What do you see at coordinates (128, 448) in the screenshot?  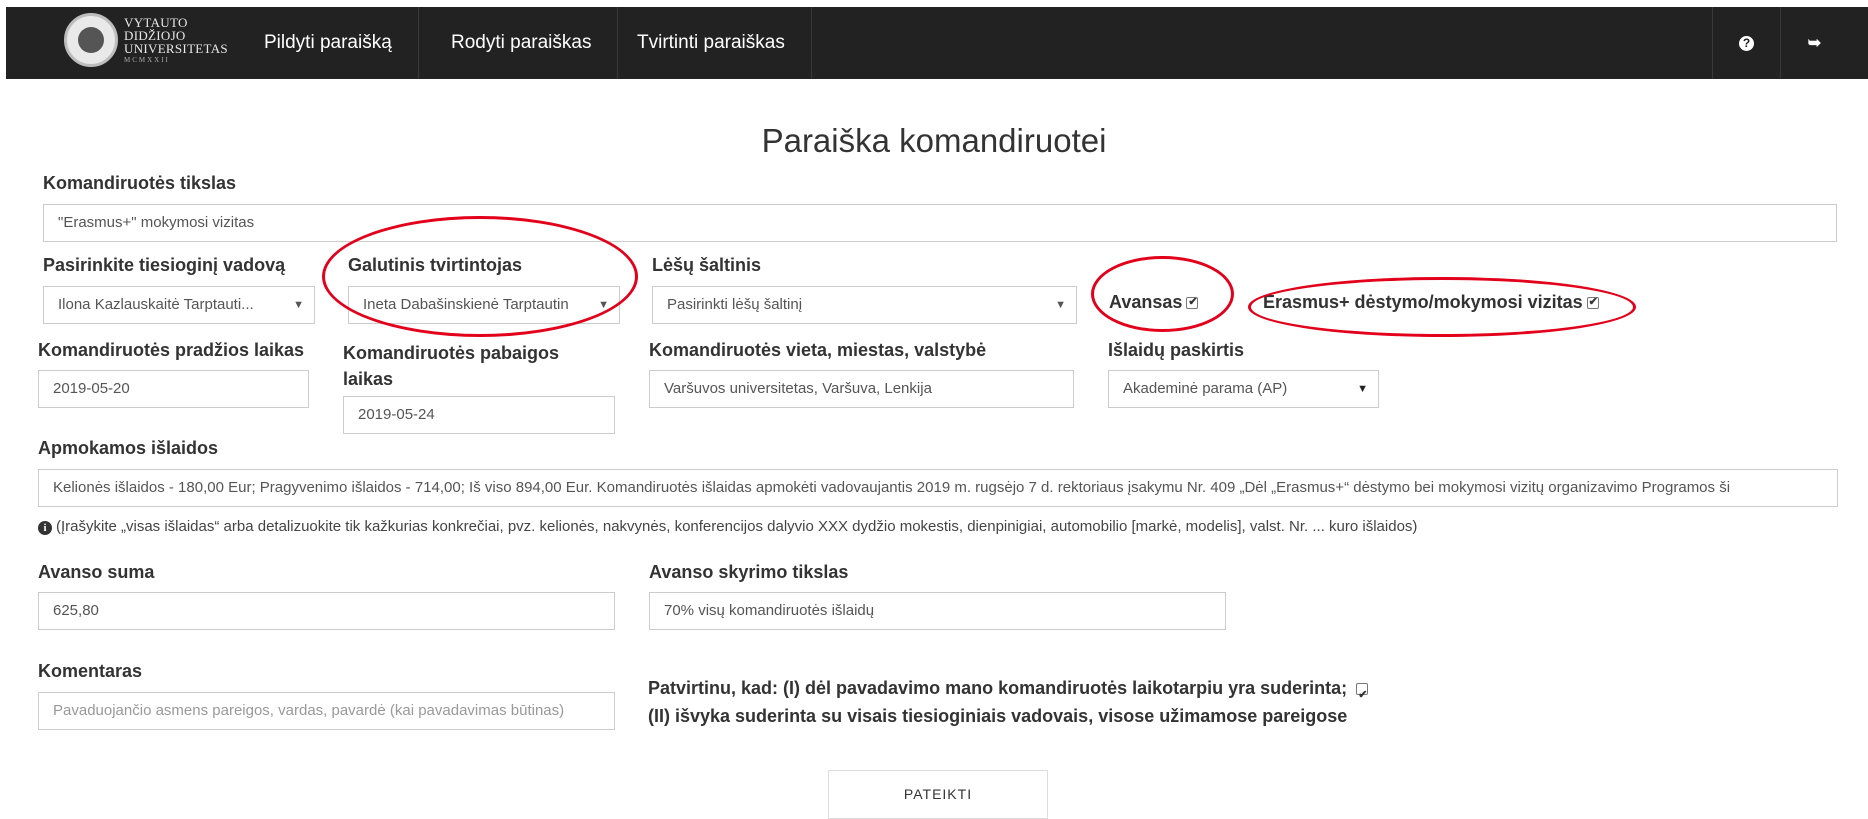 I see `expenses-label: Apmokamos išlaidos` at bounding box center [128, 448].